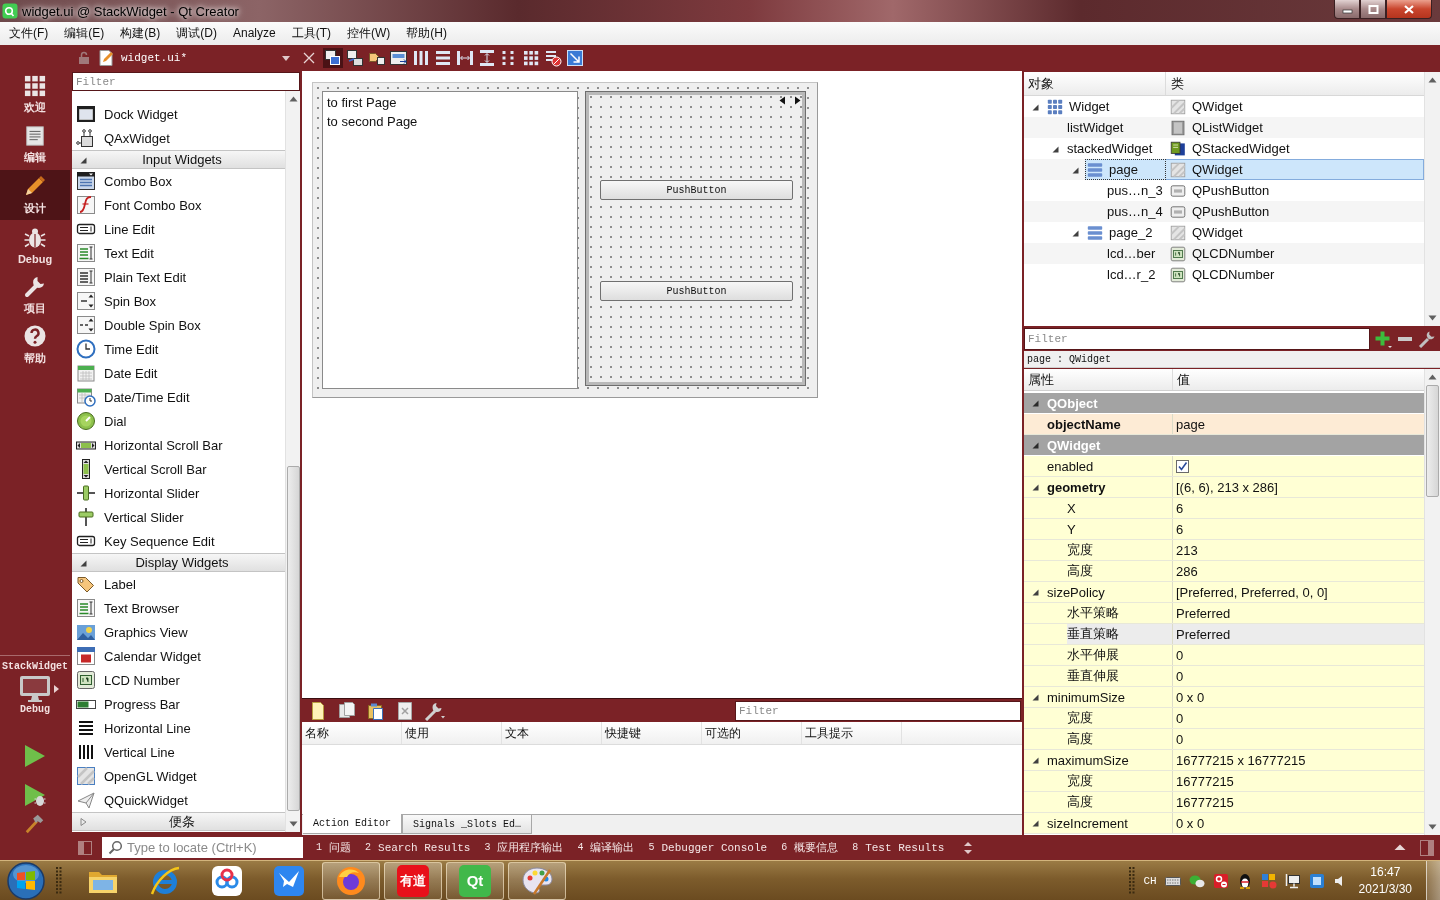 The image size is (1440, 900). What do you see at coordinates (1373, 9) in the screenshot?
I see `maximize-button` at bounding box center [1373, 9].